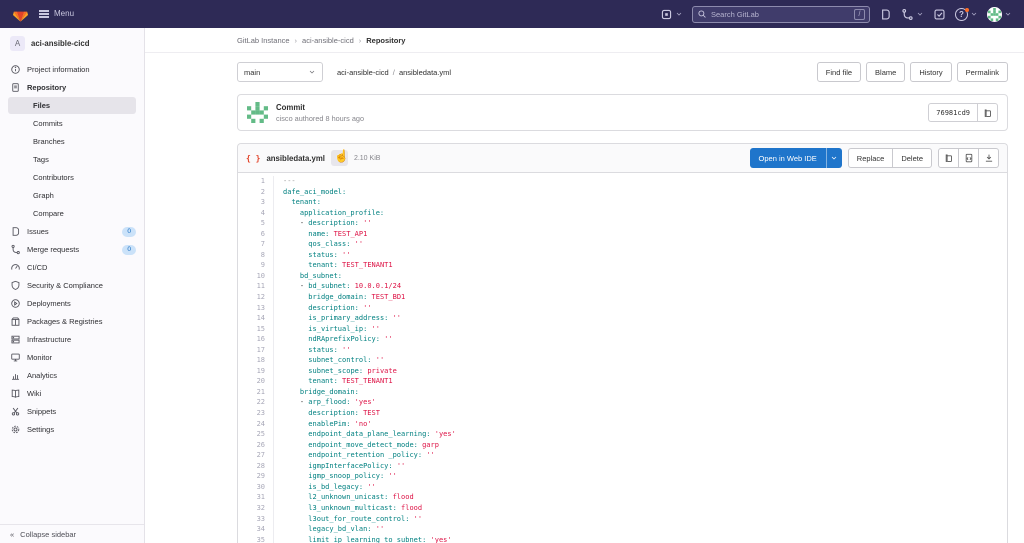  What do you see at coordinates (256, 497) in the screenshot?
I see `line-number: 31` at bounding box center [256, 497].